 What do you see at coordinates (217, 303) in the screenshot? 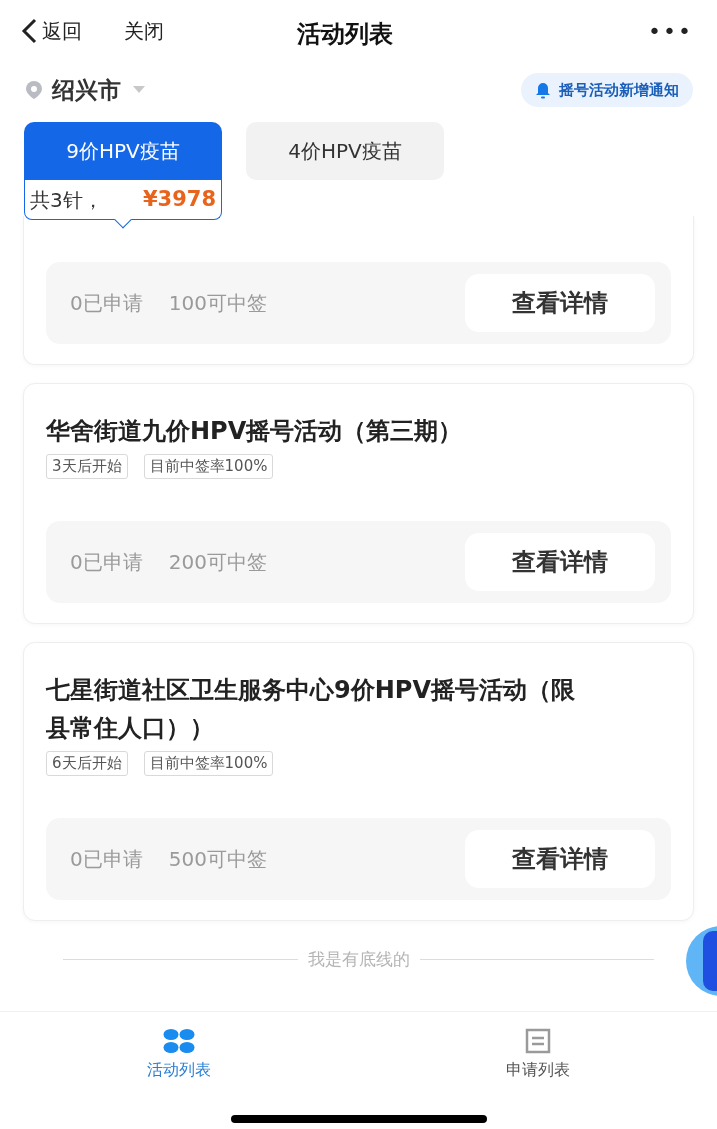
I see `quota-count: 100可中签` at bounding box center [217, 303].